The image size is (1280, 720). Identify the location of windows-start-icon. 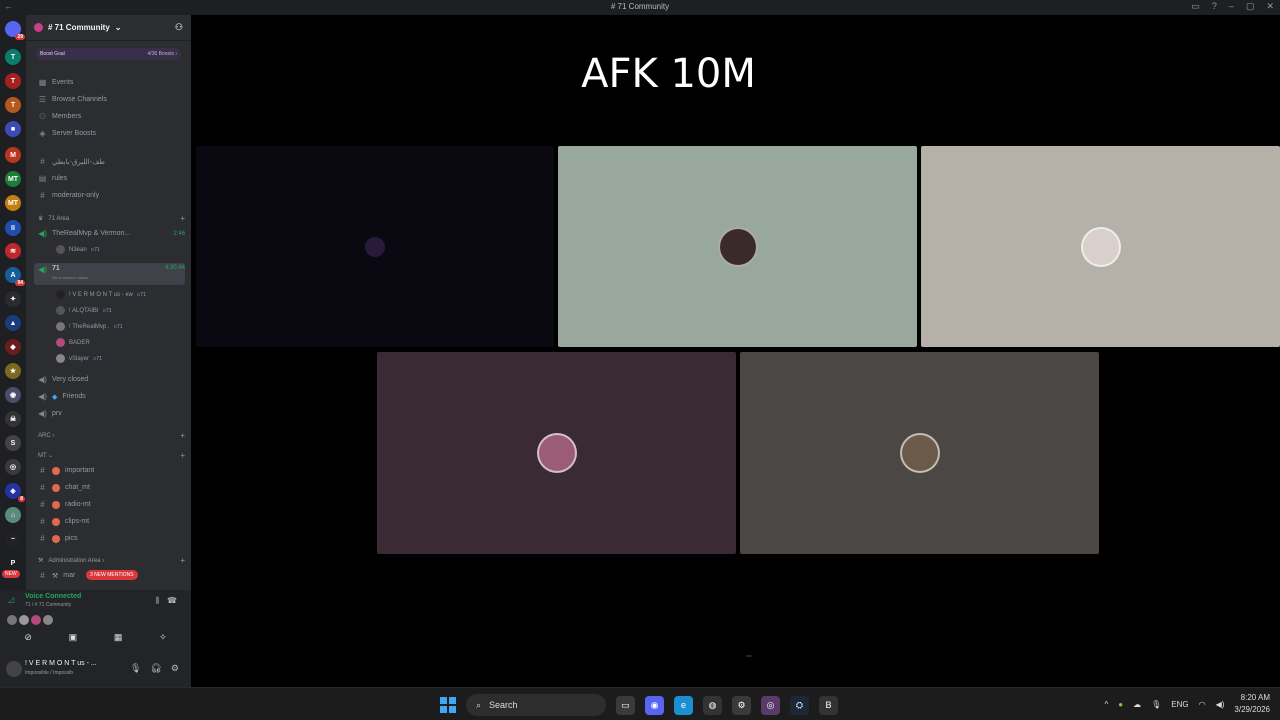
(448, 705).